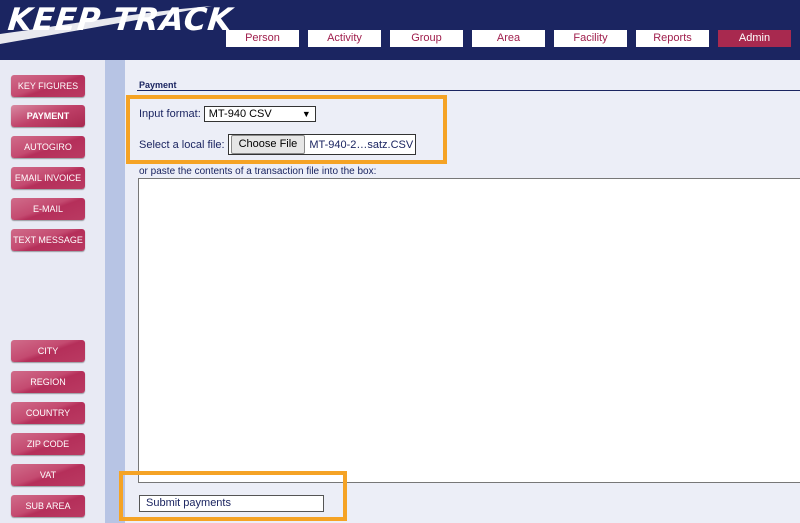 Image resolution: width=800 pixels, height=523 pixels. What do you see at coordinates (48, 444) in the screenshot?
I see `sidebar-item-zip-code: ZIP CODE` at bounding box center [48, 444].